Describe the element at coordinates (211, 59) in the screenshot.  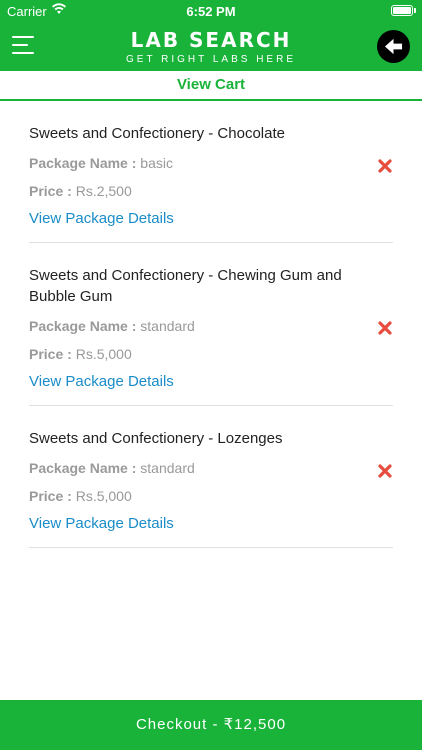
I see `app-subtitle: GET RIGHT LABS HERE` at that location.